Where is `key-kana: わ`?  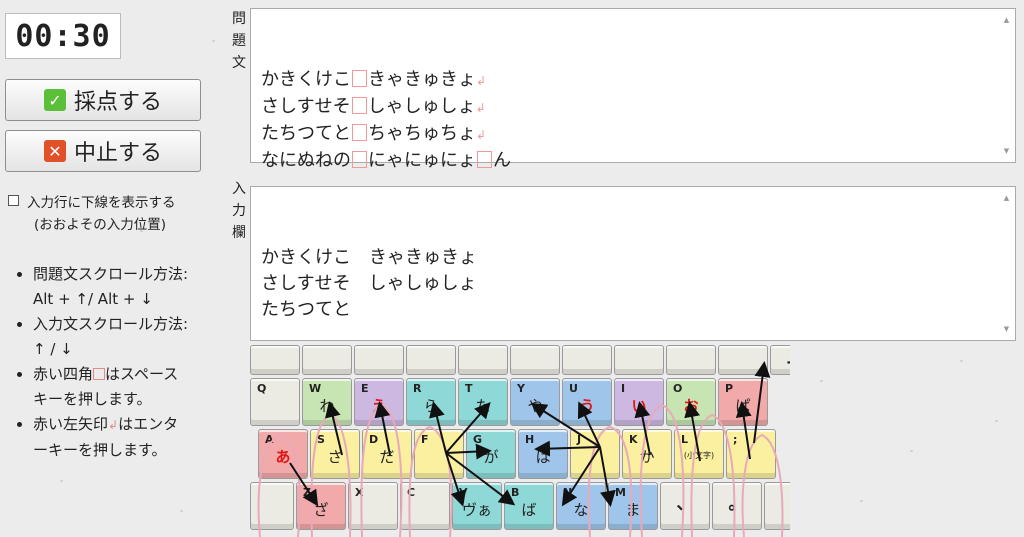 key-kana: わ is located at coordinates (327, 406).